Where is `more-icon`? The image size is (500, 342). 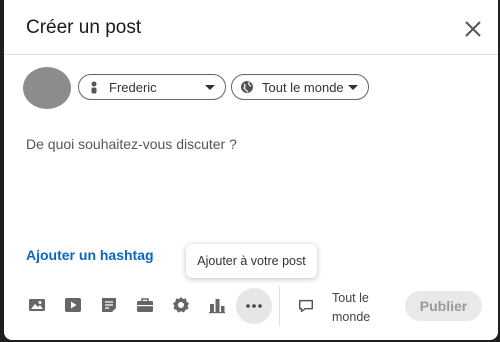 more-icon is located at coordinates (254, 306).